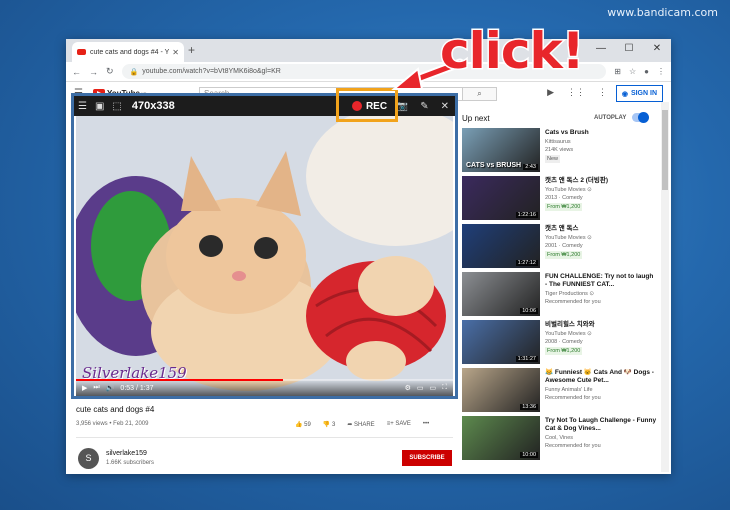 Image resolution: width=730 pixels, height=510 pixels. What do you see at coordinates (632, 71) in the screenshot?
I see `star-icon: ☆` at bounding box center [632, 71].